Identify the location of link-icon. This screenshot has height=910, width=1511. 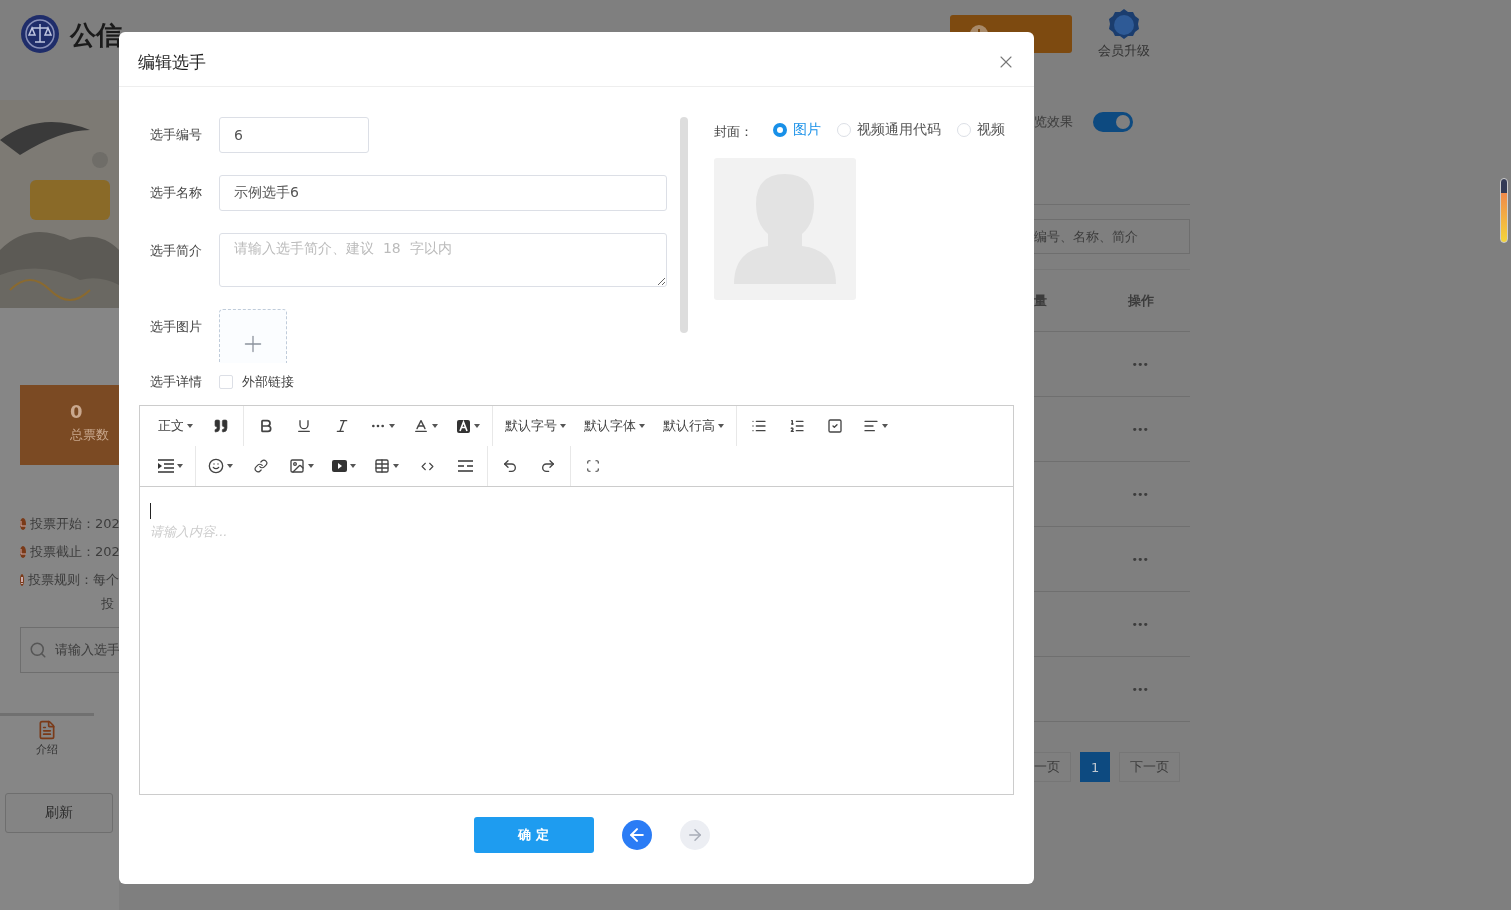
(261, 466).